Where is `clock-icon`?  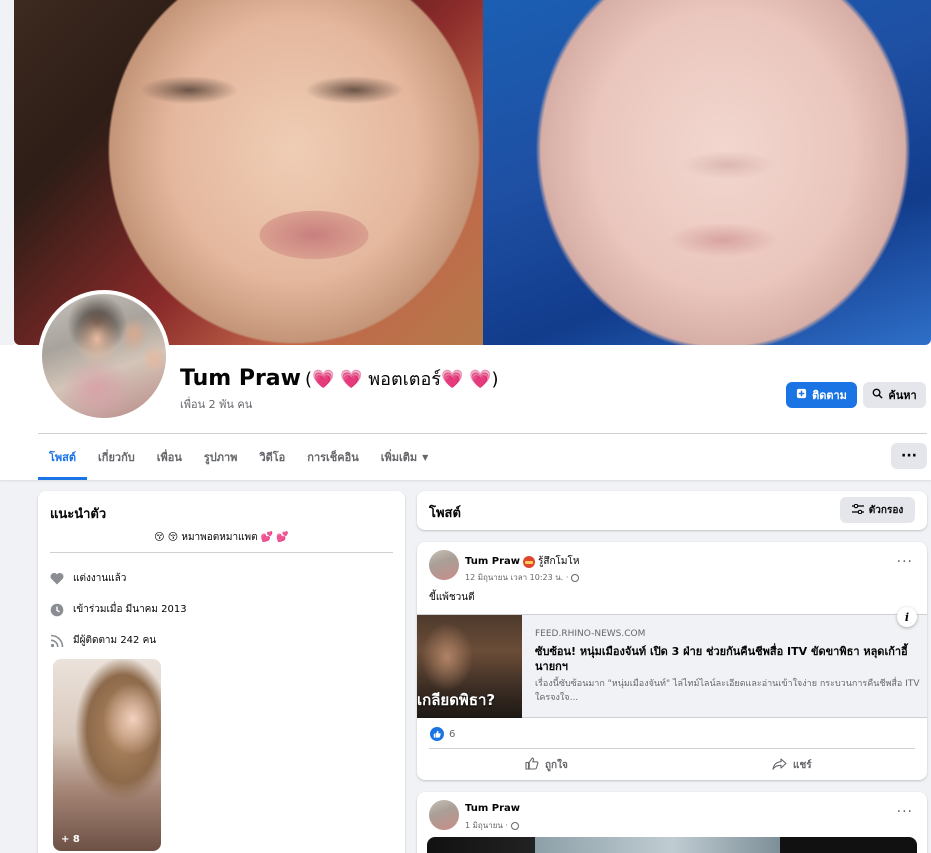
clock-icon is located at coordinates (57, 610).